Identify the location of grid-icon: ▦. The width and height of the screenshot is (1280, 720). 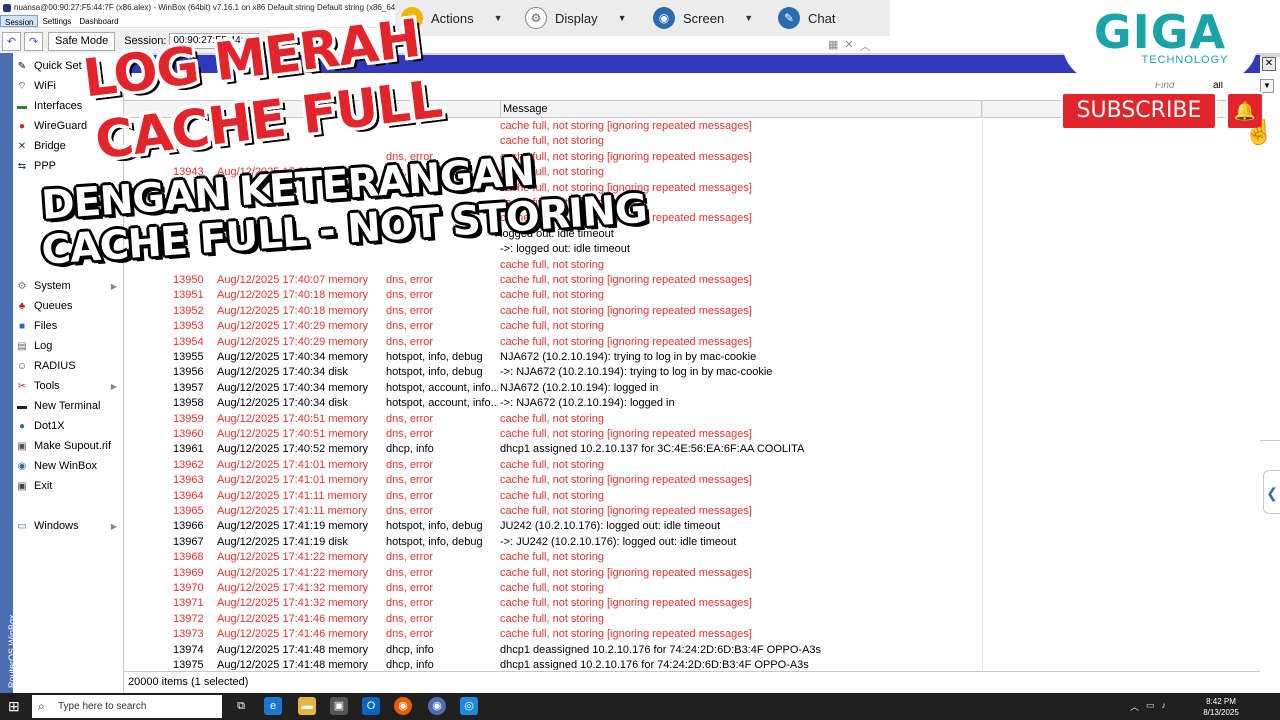
(833, 45).